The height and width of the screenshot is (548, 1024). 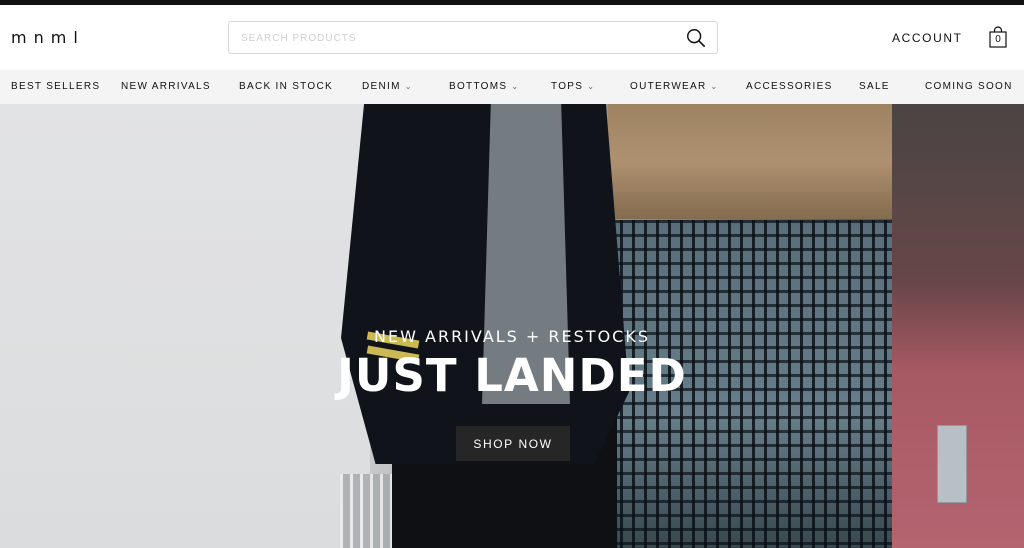 What do you see at coordinates (998, 39) in the screenshot?
I see `cart-count: 0` at bounding box center [998, 39].